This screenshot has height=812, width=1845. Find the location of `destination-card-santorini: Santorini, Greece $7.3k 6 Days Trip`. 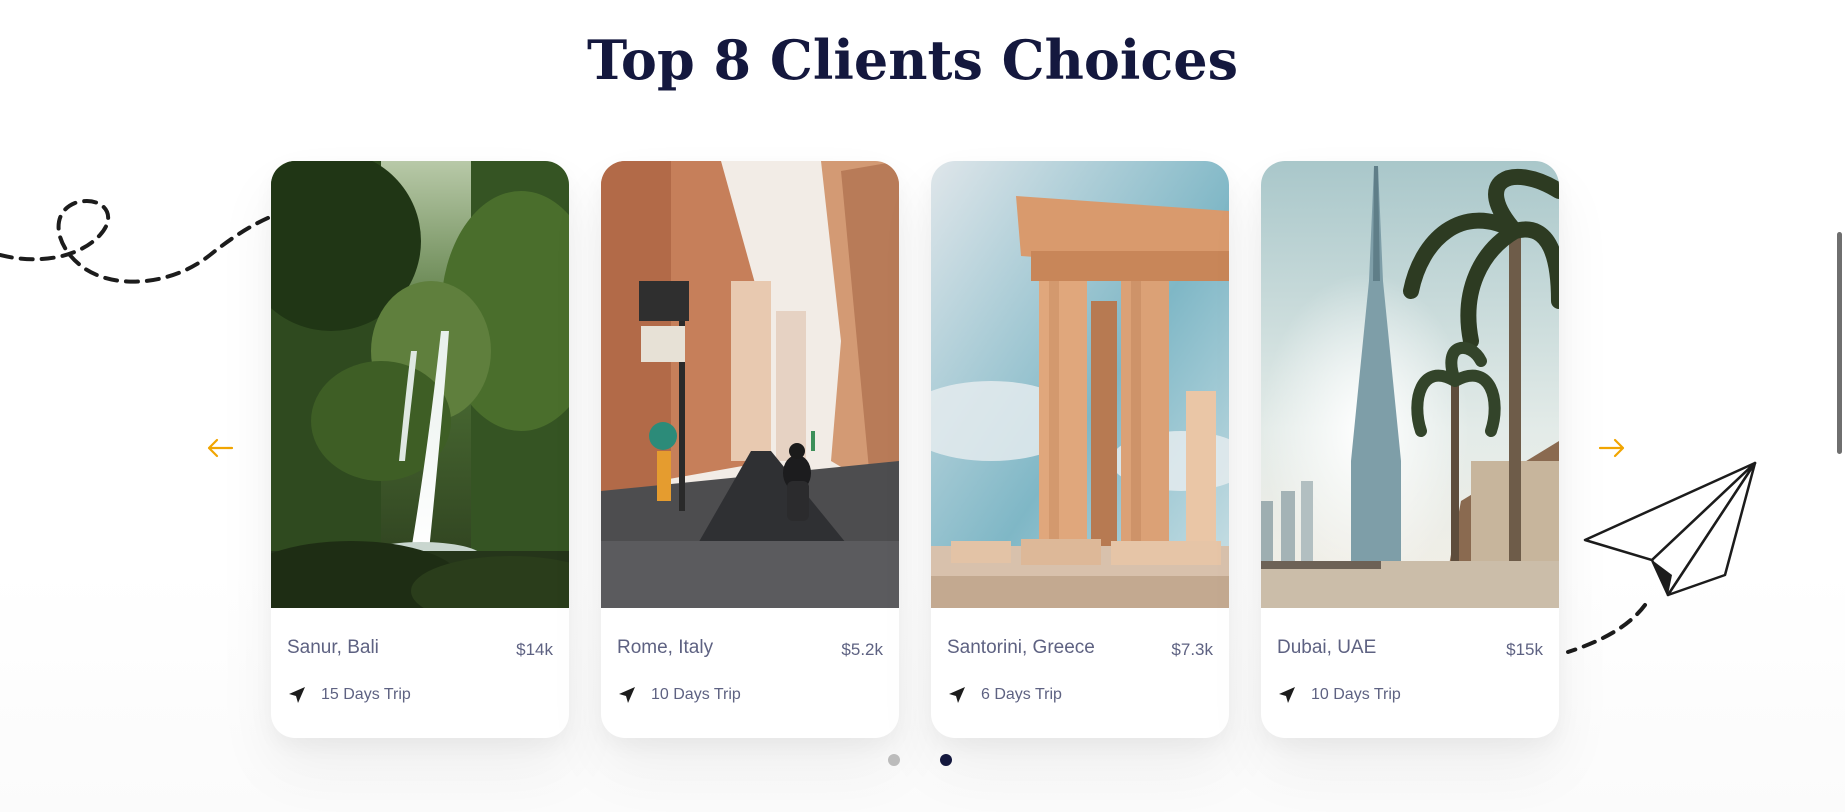

destination-card-santorini: Santorini, Greece $7.3k 6 Days Trip is located at coordinates (1080, 449).